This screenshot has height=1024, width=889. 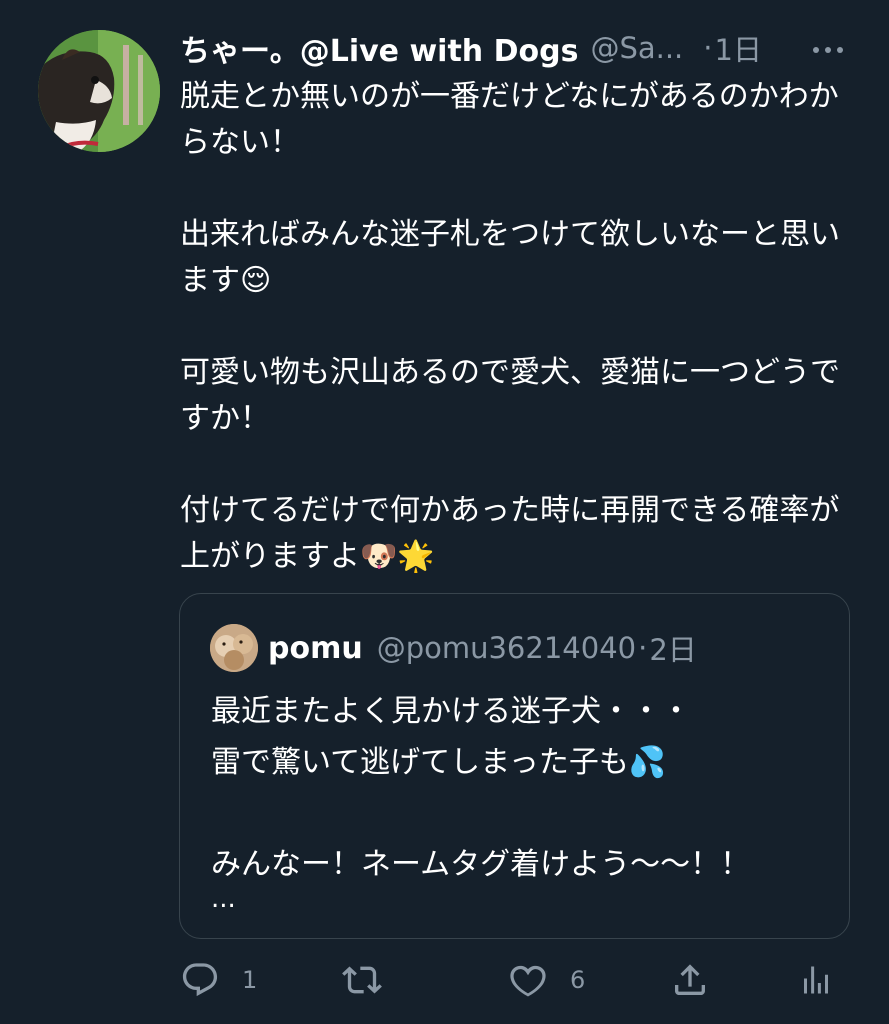 What do you see at coordinates (379, 48) in the screenshot?
I see `author-name: ちゃー。@Live with Dogs` at bounding box center [379, 48].